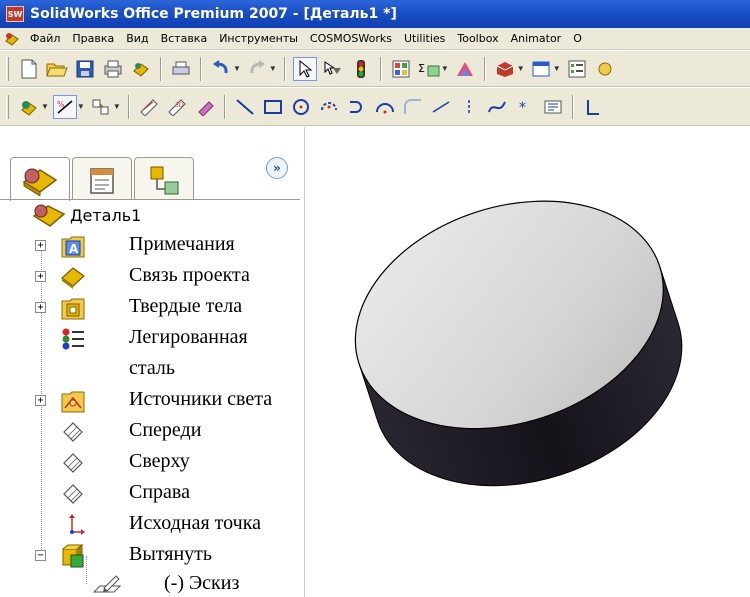 This screenshot has height=597, width=750. What do you see at coordinates (385, 107) in the screenshot?
I see `three-point-arc-icon` at bounding box center [385, 107].